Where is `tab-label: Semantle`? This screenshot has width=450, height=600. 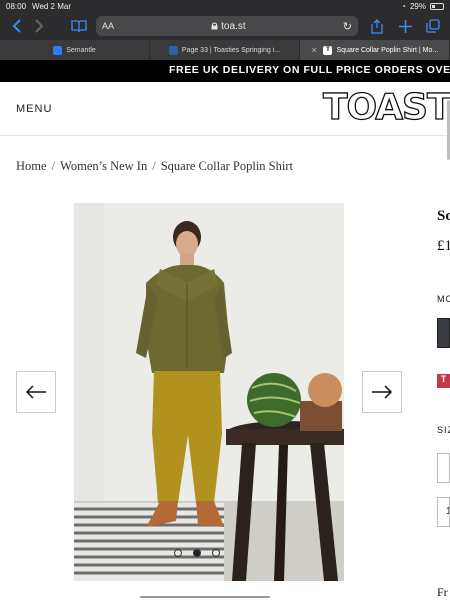 tab-label: Semantle is located at coordinates (81, 50).